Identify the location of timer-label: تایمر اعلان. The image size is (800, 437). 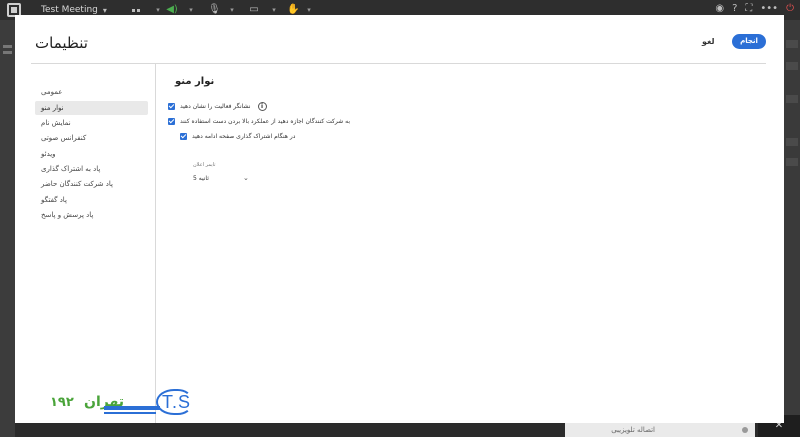
(204, 165).